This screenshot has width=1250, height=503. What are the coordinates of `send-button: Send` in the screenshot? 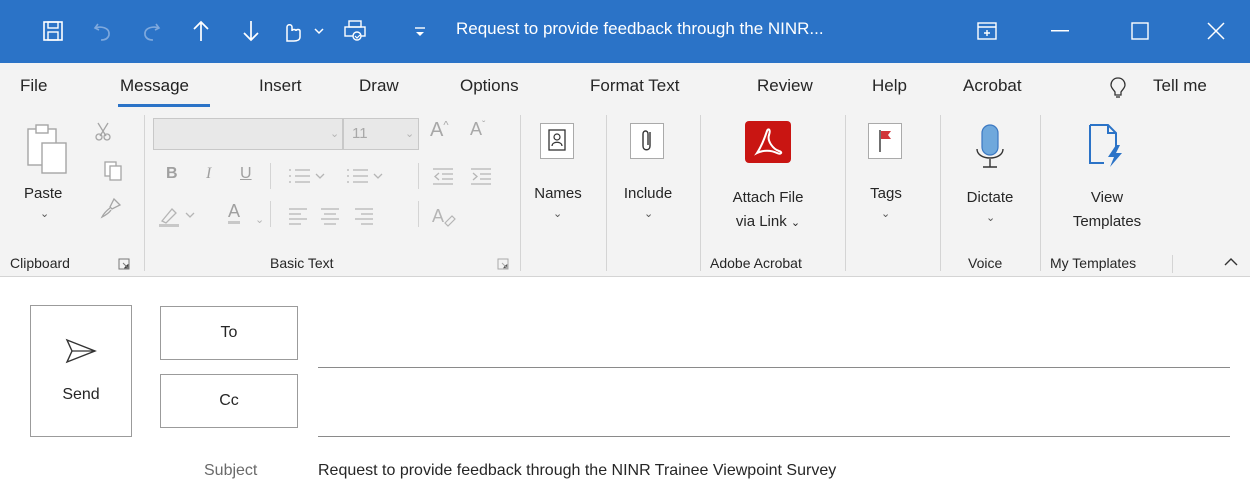 It's located at (81, 371).